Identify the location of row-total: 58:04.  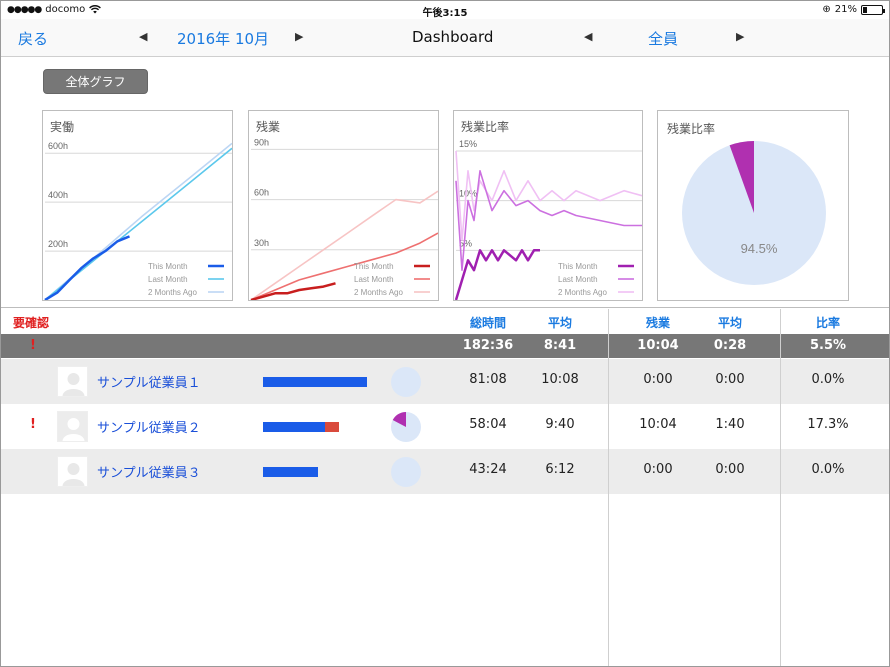
(488, 424).